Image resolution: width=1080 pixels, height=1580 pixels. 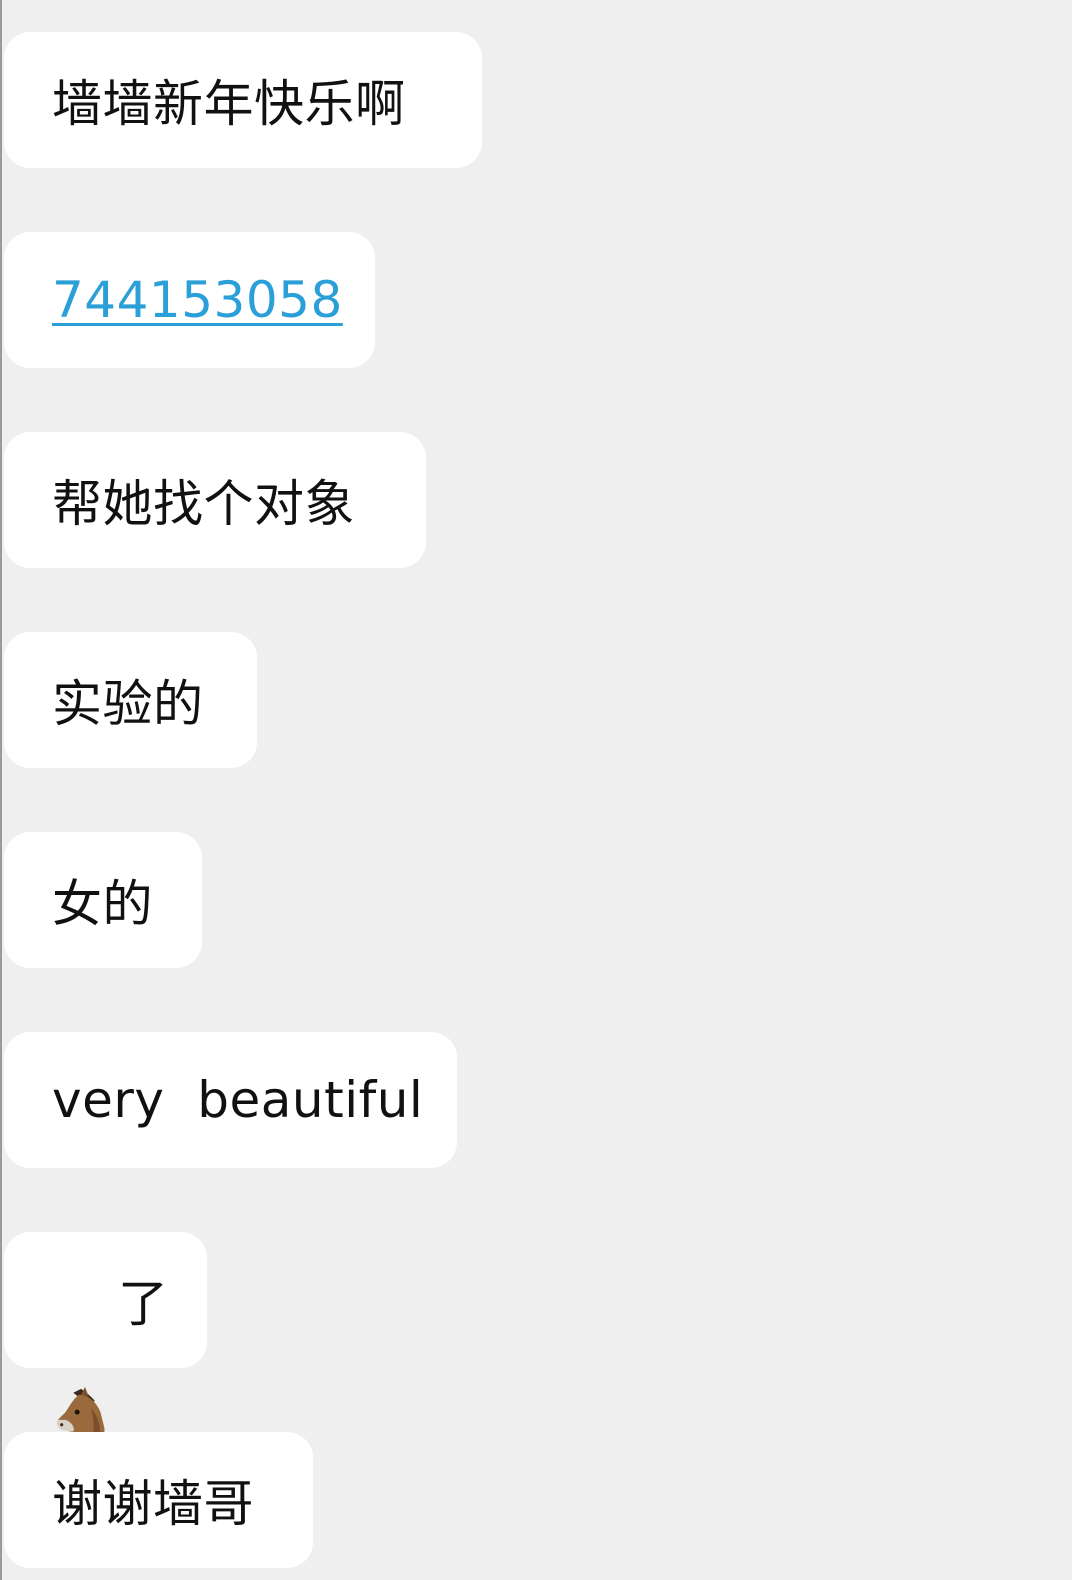 What do you see at coordinates (143, 1304) in the screenshot?
I see `message-text: 了` at bounding box center [143, 1304].